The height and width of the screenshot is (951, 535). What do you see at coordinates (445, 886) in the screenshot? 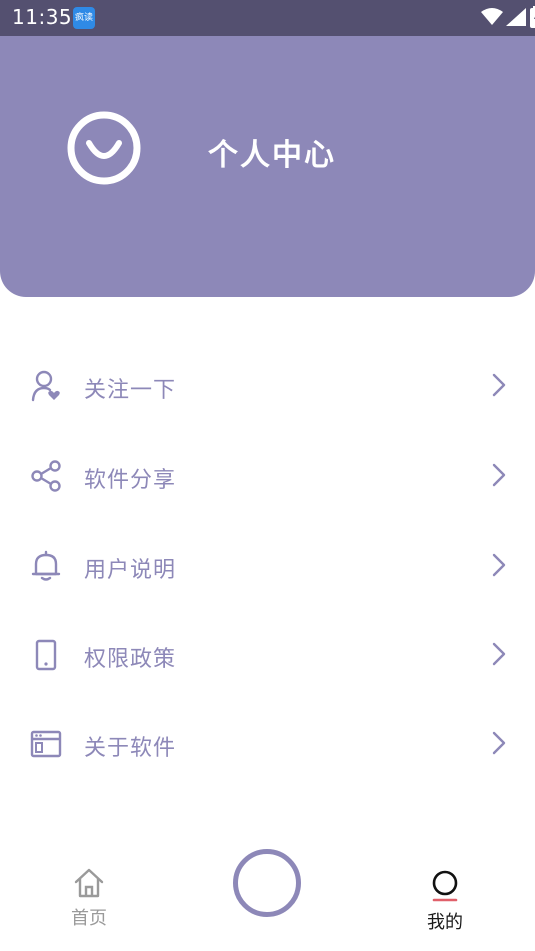
I see `profile-circle-icon` at bounding box center [445, 886].